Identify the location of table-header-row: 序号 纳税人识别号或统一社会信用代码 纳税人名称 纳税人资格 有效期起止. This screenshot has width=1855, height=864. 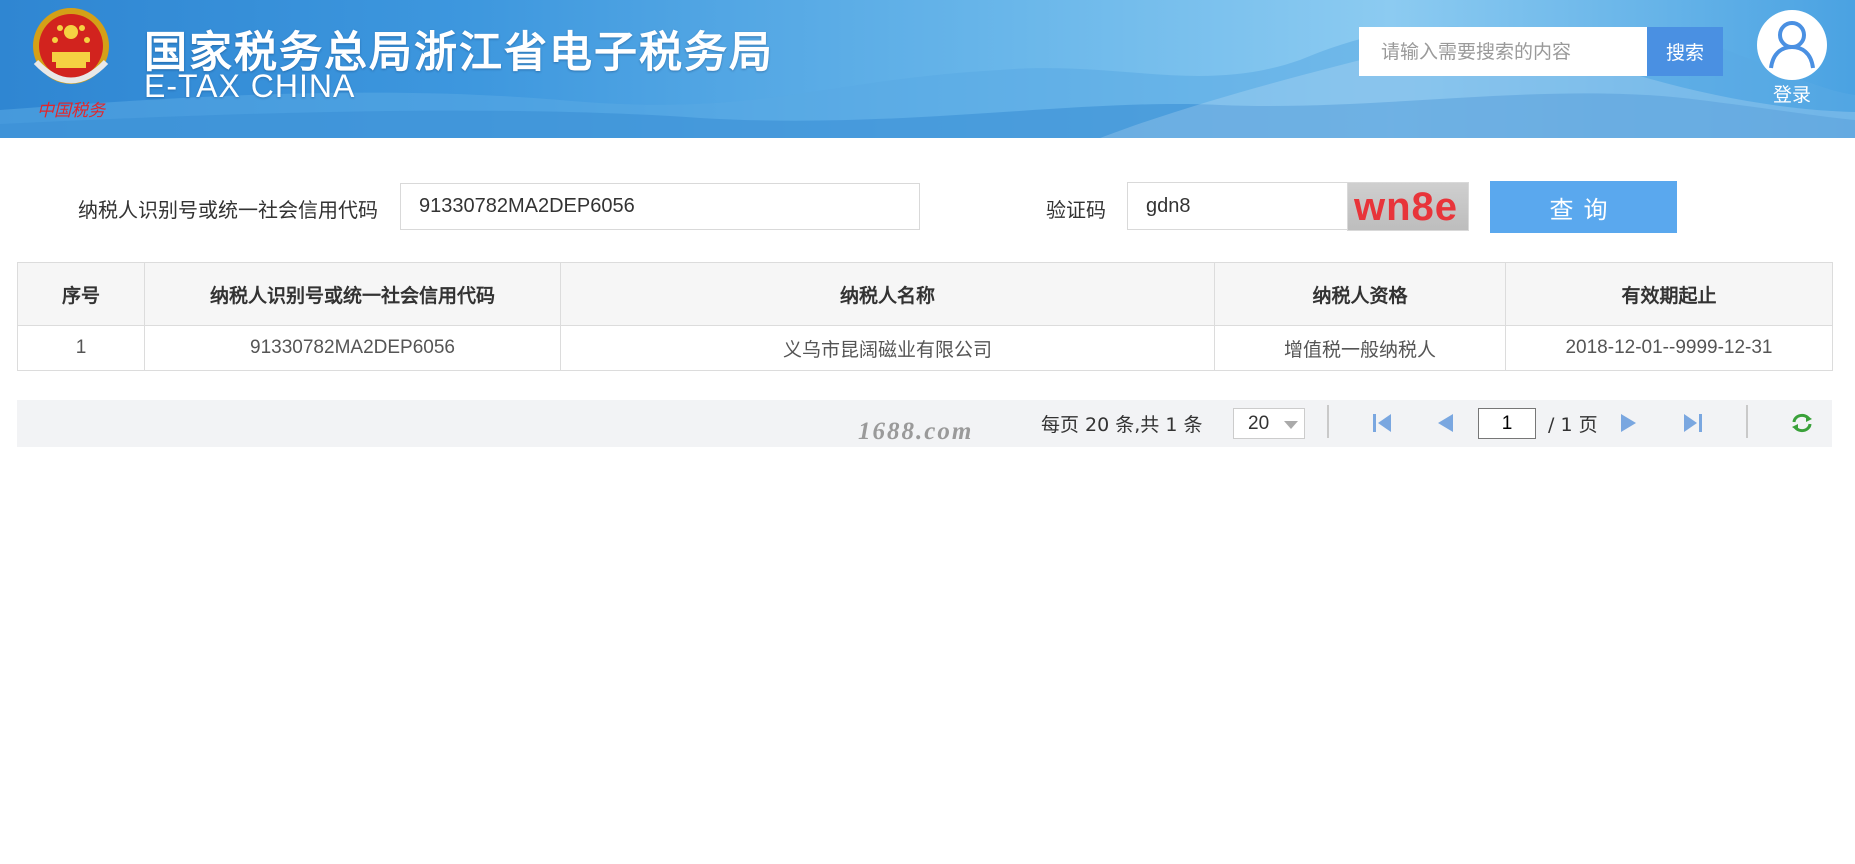
(925, 294).